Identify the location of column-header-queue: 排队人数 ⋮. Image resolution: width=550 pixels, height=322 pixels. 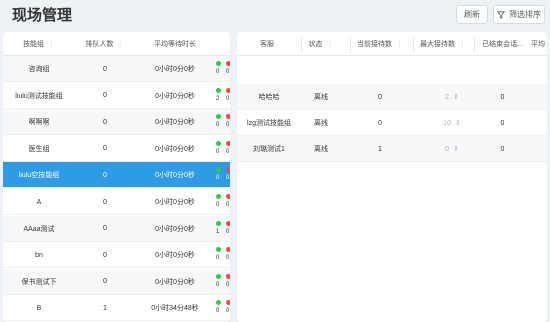
(105, 44).